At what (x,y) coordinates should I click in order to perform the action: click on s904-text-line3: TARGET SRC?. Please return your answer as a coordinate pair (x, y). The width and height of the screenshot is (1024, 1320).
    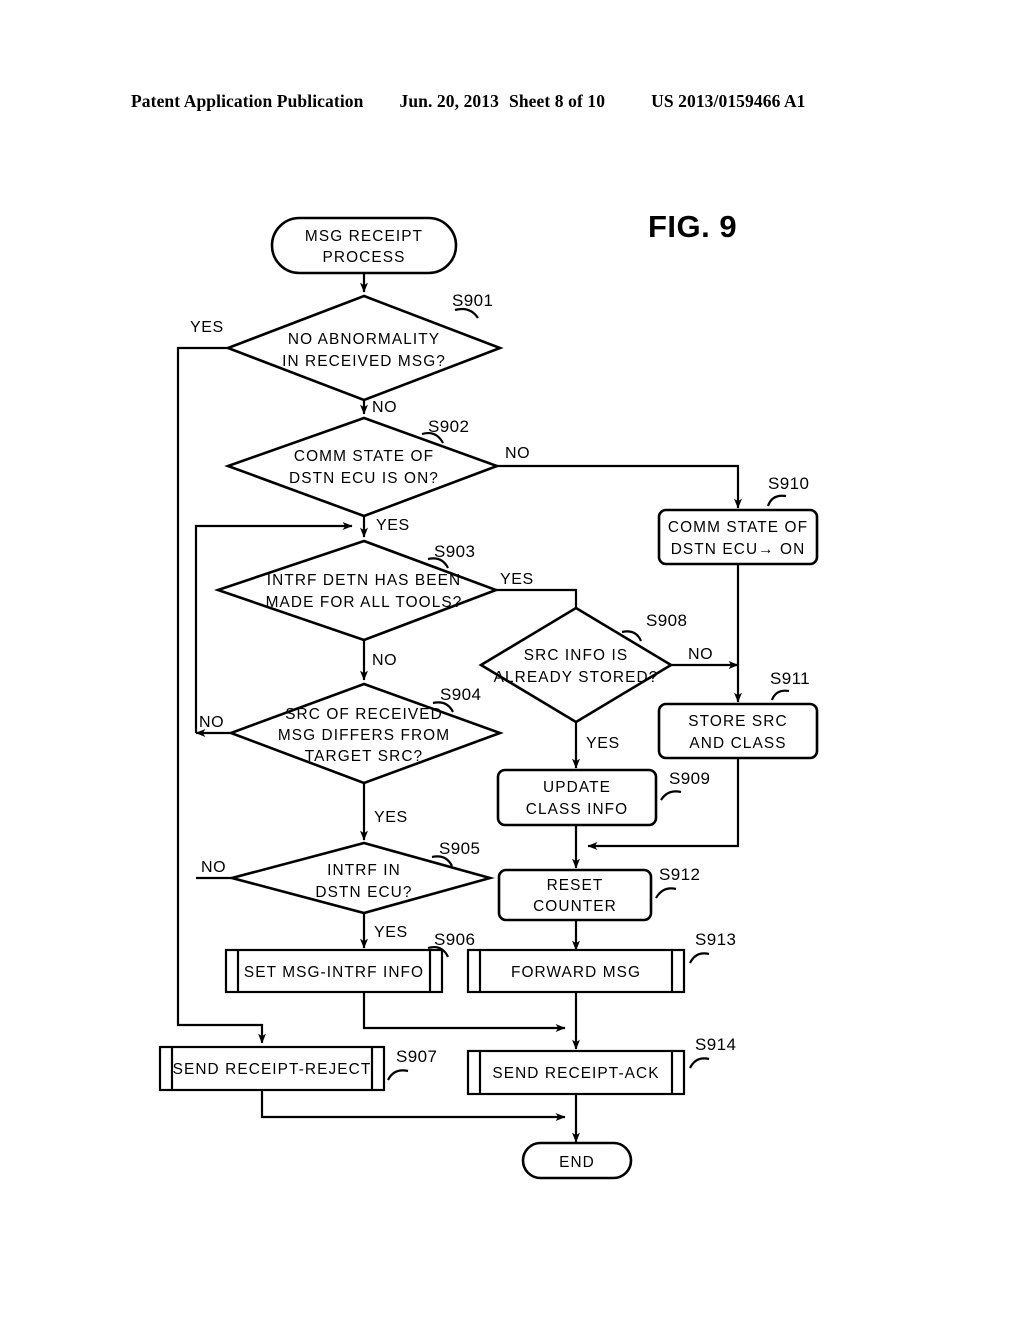
    Looking at the image, I should click on (364, 756).